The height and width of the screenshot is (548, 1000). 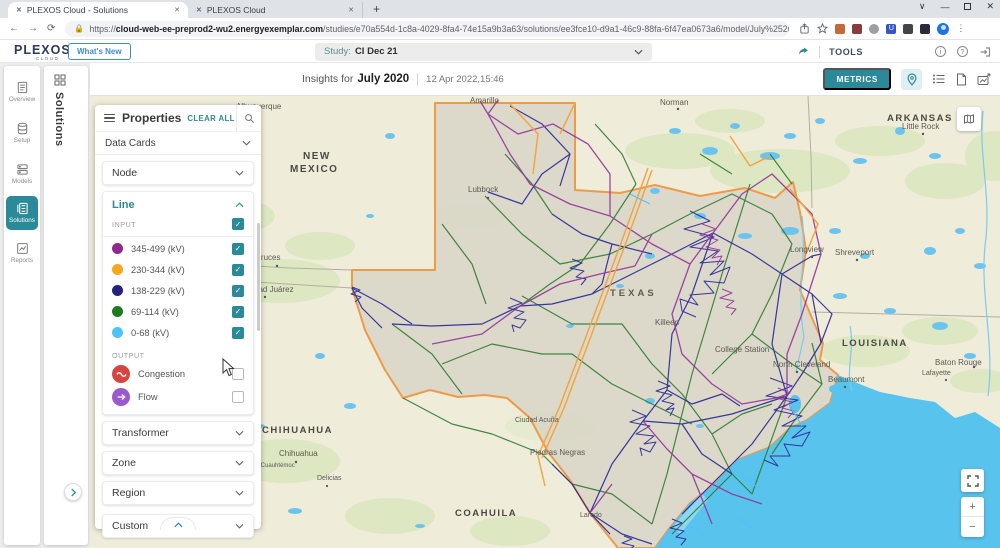 I want to click on sidebar-item-models: Models, so click(x=22, y=173).